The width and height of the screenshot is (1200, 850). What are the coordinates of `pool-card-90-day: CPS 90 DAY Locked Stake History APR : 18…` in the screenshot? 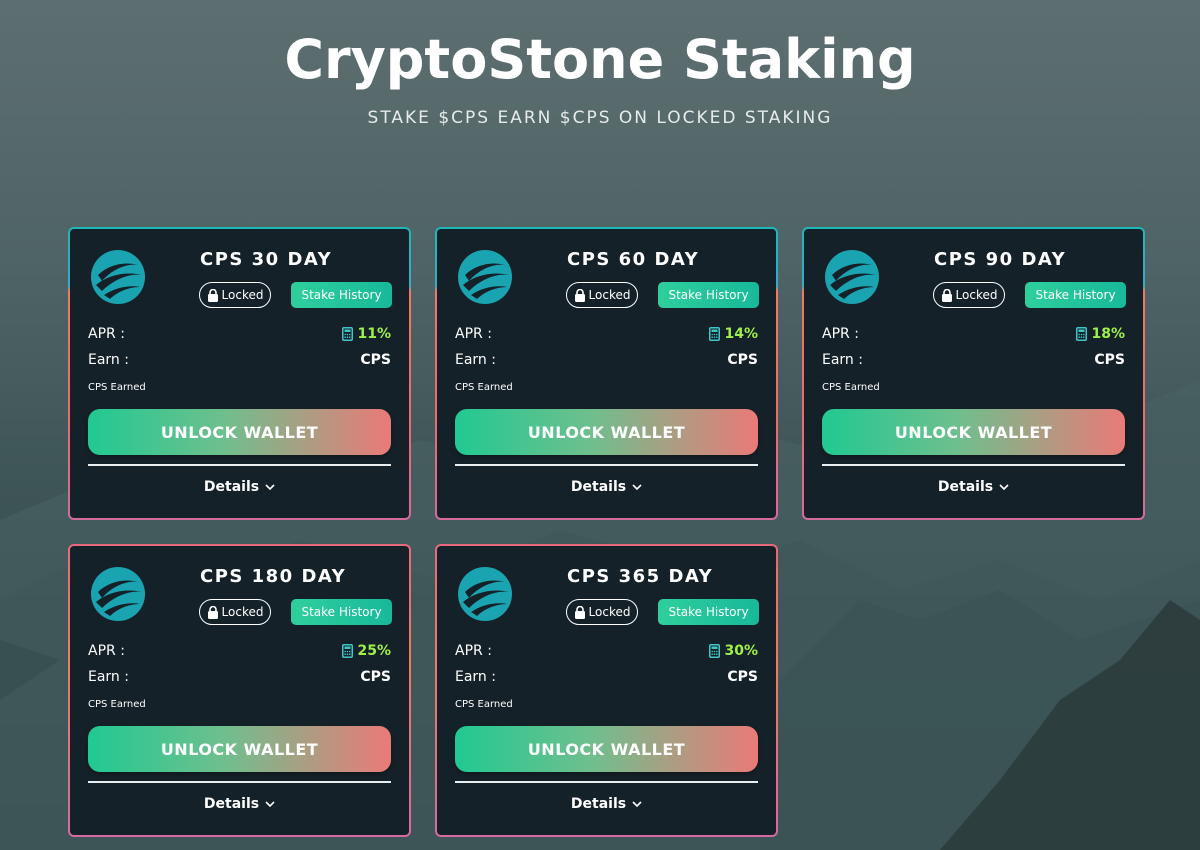 It's located at (973, 373).